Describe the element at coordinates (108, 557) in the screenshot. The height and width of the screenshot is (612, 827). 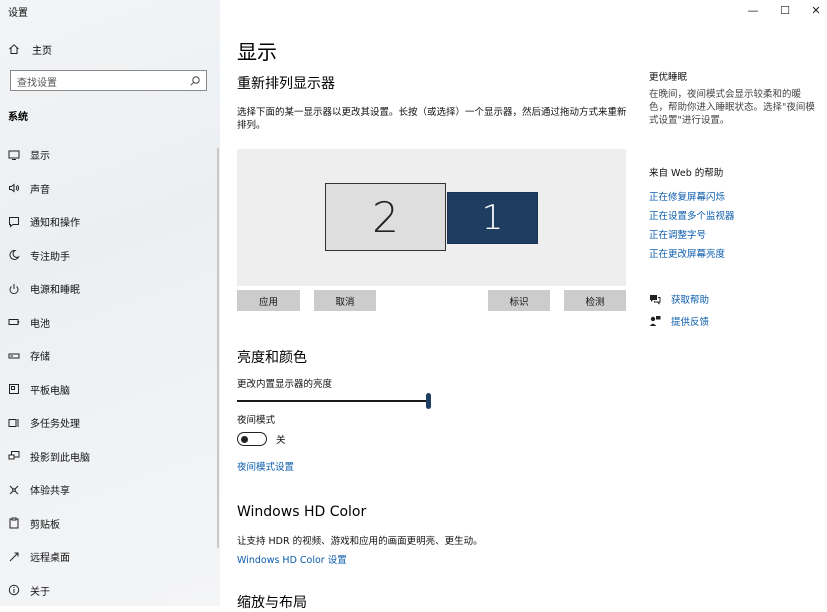
I see `sidebar-item-remote-desktop: 远程桌面` at that location.